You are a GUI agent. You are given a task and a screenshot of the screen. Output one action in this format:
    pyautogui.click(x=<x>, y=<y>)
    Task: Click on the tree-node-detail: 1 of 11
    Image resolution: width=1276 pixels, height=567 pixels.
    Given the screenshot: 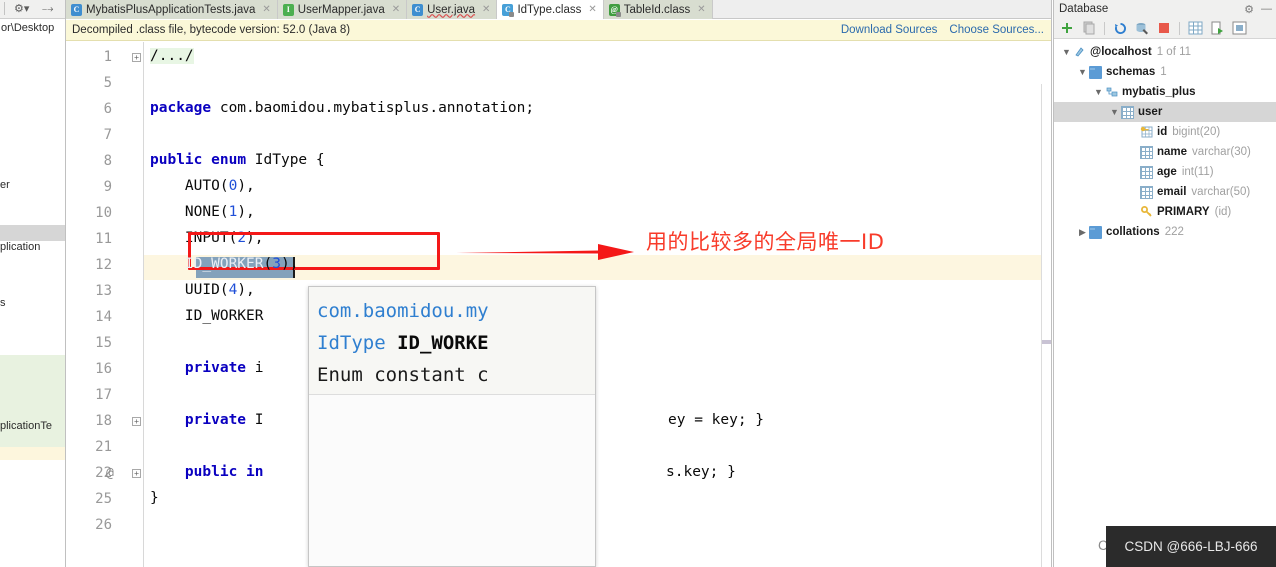 What is the action you would take?
    pyautogui.click(x=1174, y=52)
    